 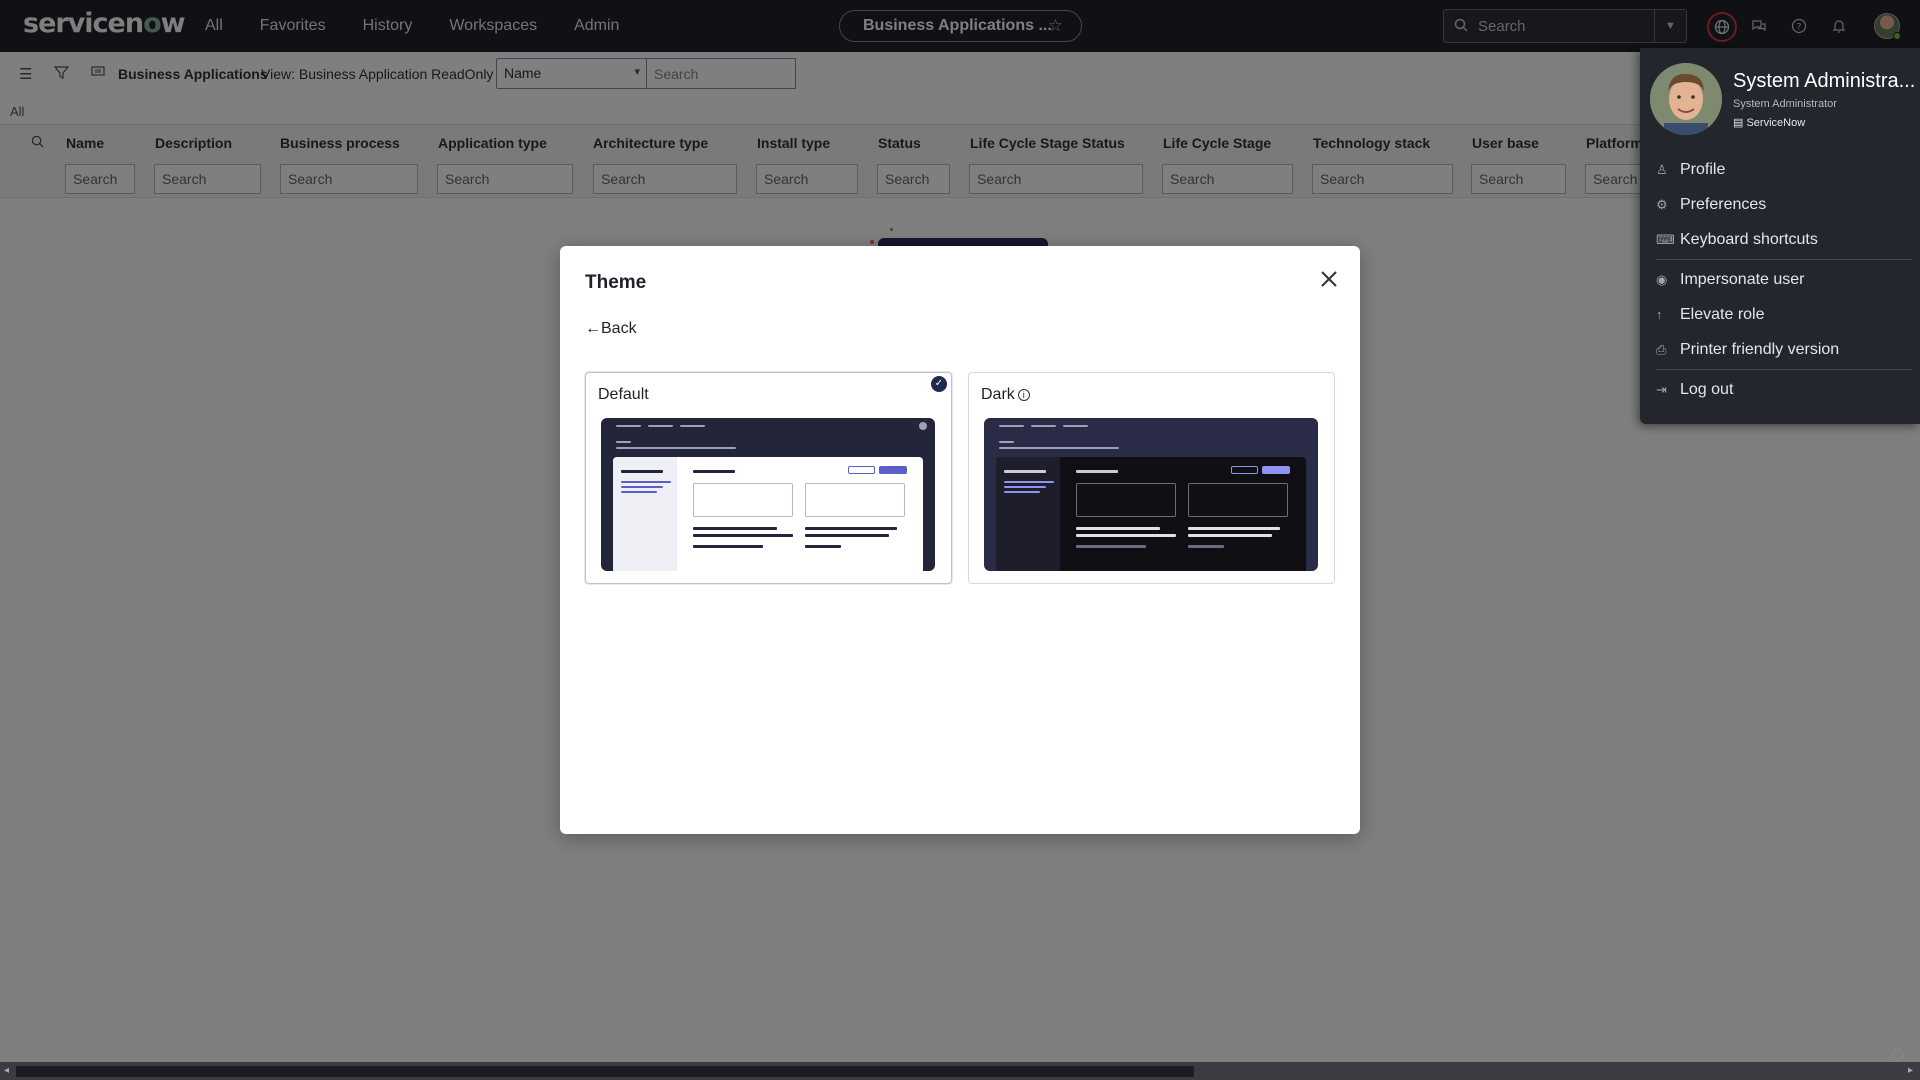 I want to click on scroll-right-icon: ▸, so click(x=1910, y=1070).